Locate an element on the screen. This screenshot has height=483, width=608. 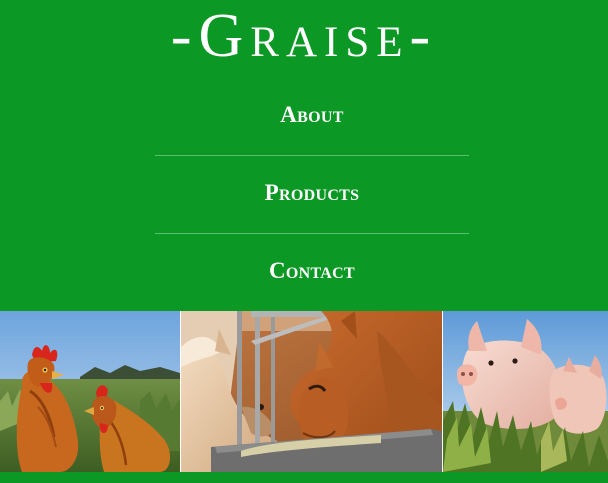
nav-products-link: Products is located at coordinates (312, 195).